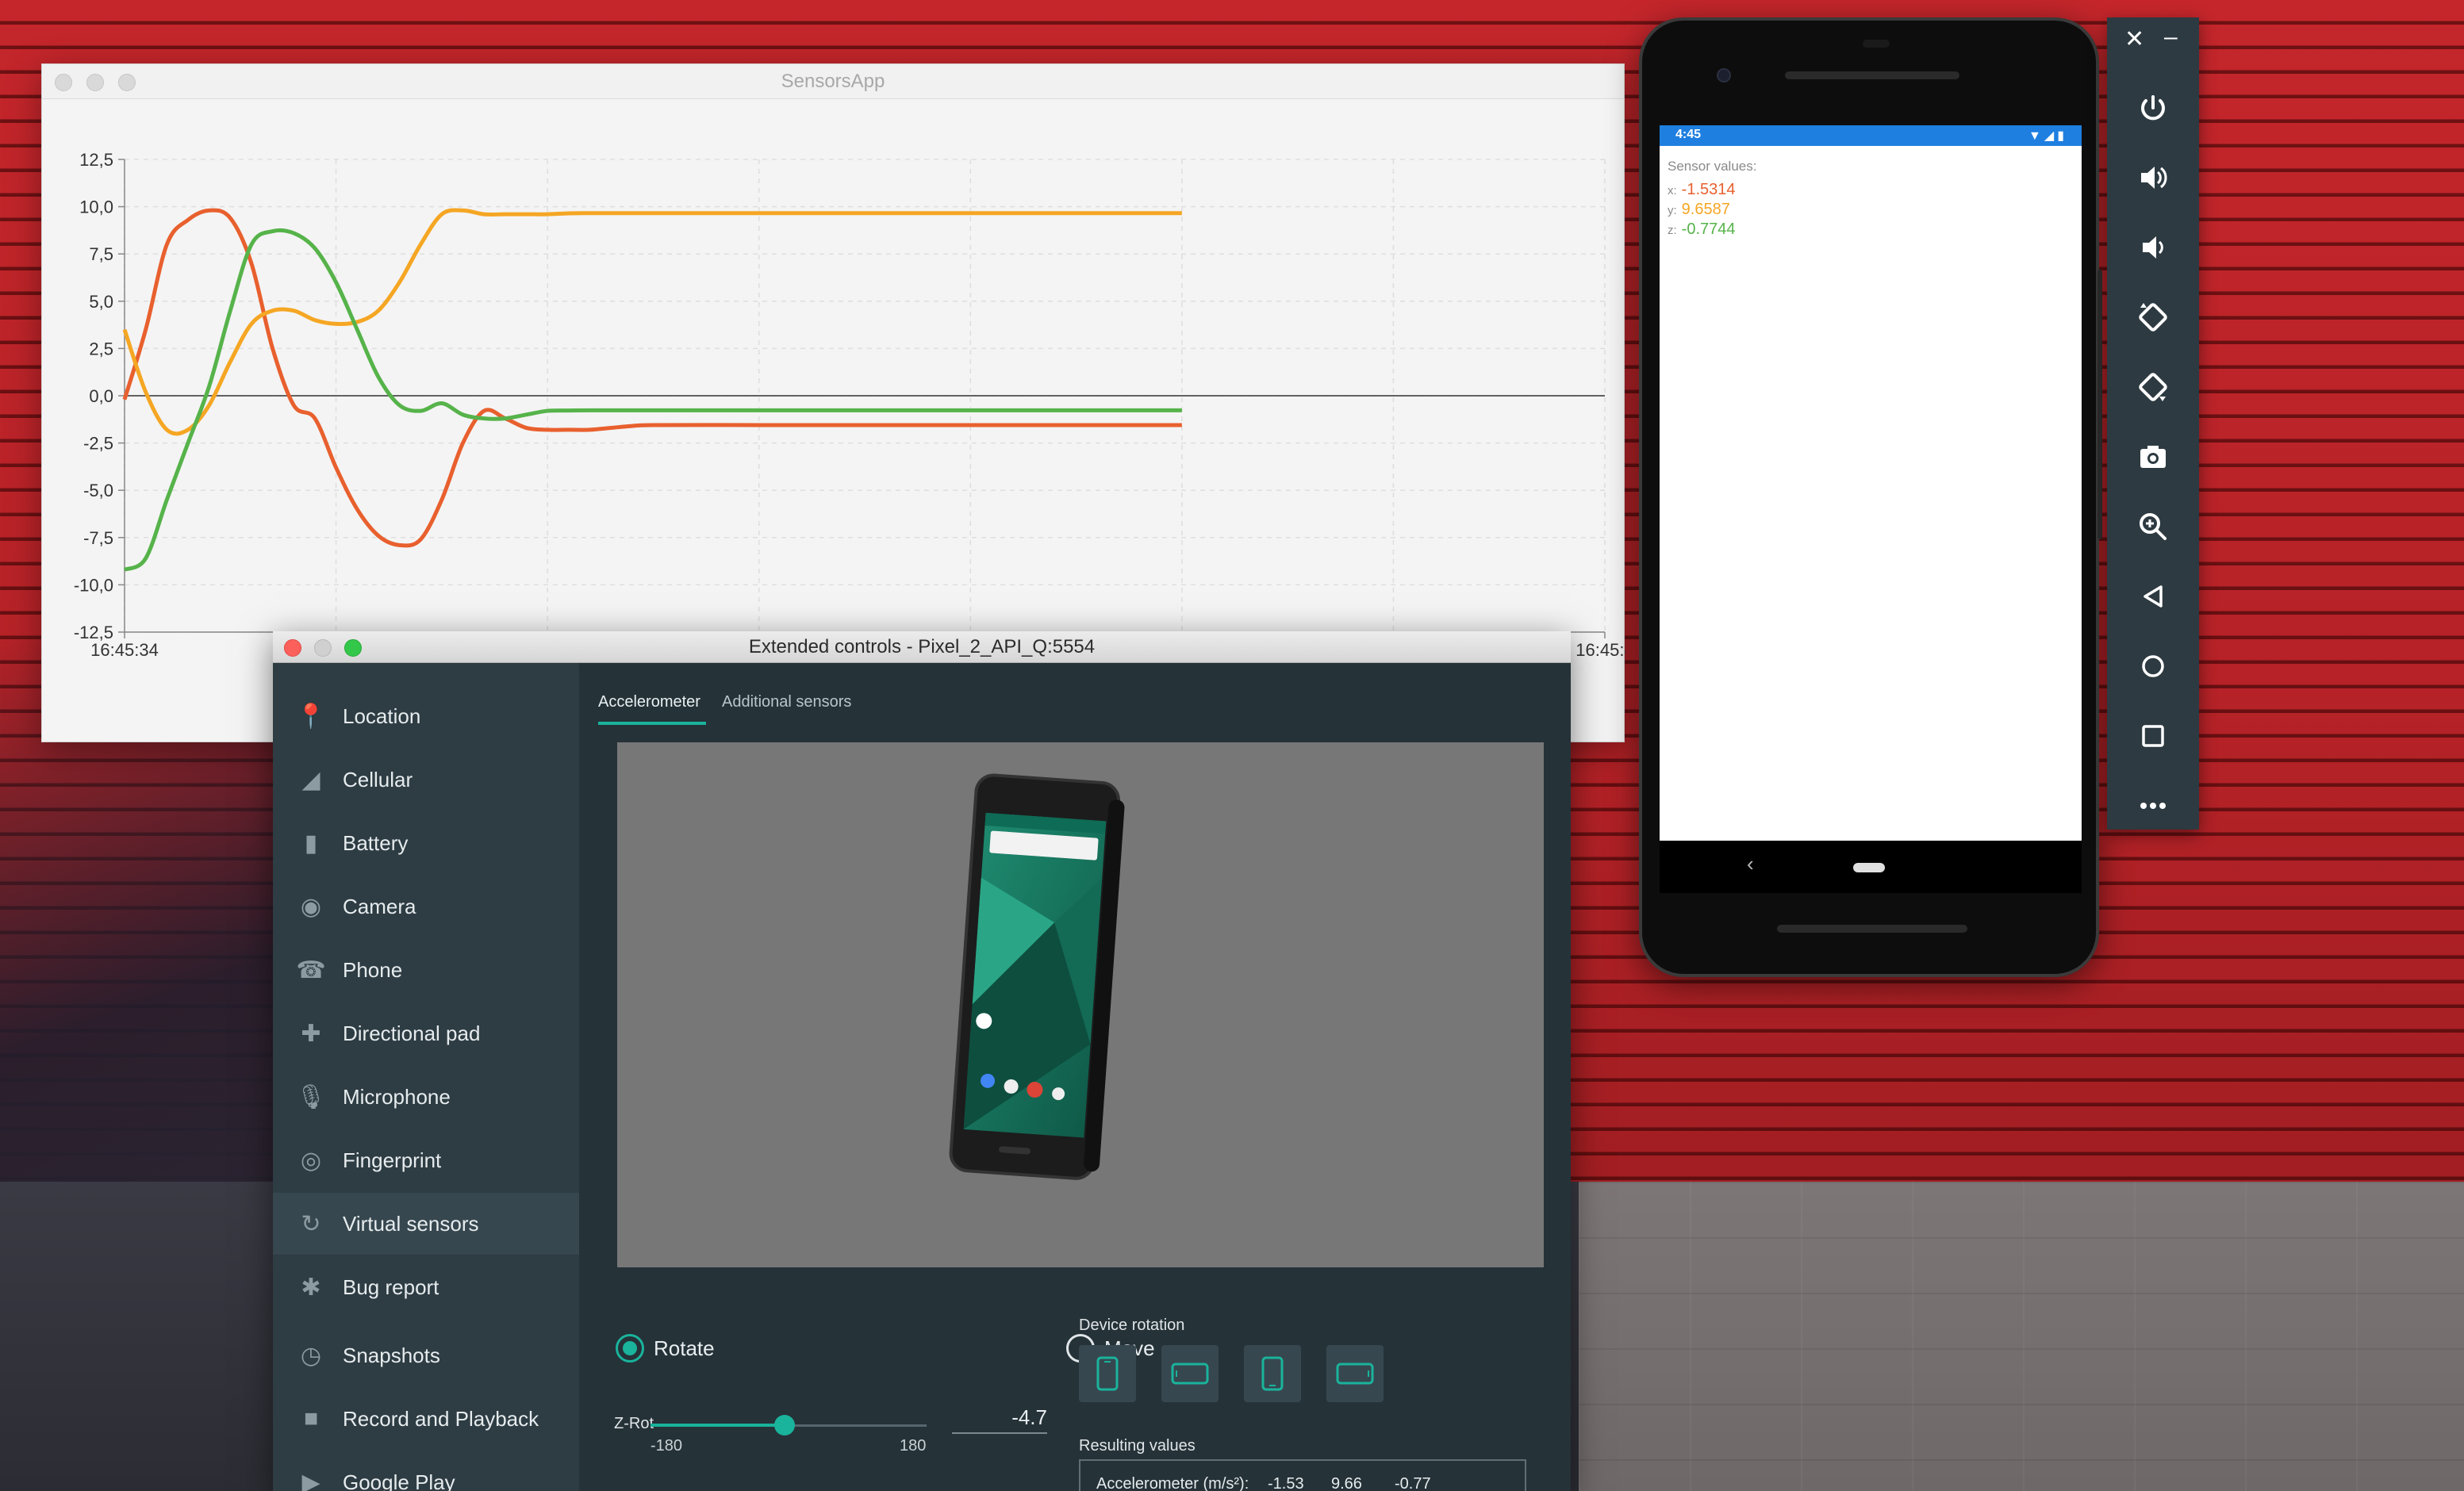  Describe the element at coordinates (426, 780) in the screenshot. I see `sidebar-item-cellular: ◢ Cellular` at that location.